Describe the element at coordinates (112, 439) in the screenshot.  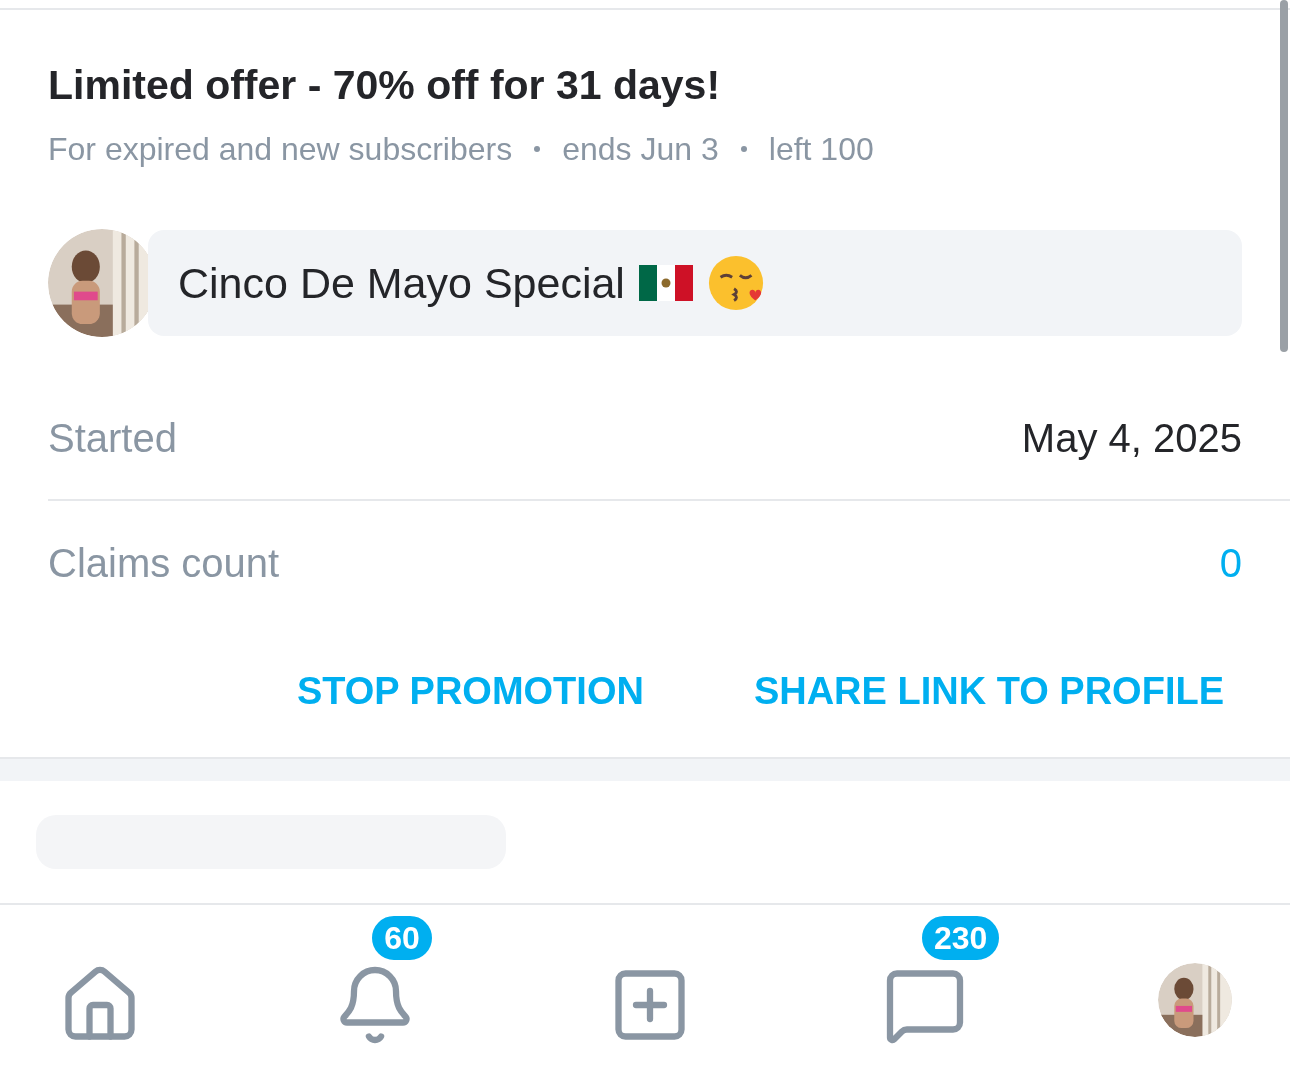
I see `row-label: Started` at that location.